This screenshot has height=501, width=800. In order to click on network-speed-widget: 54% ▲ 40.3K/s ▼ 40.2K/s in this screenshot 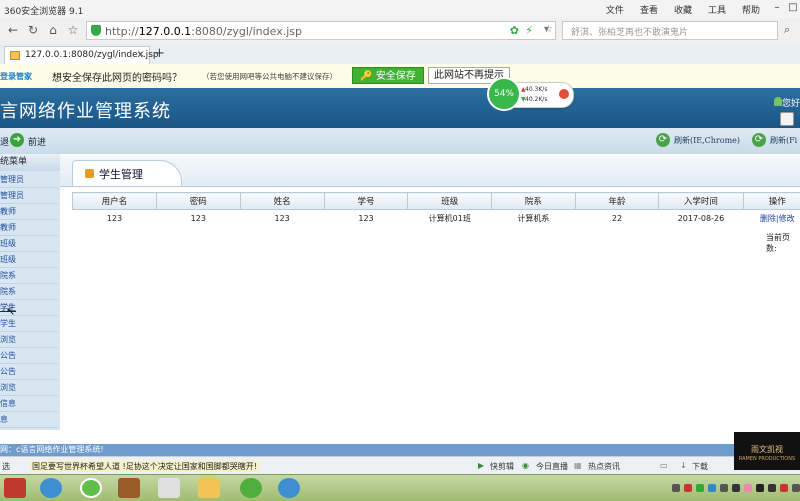, I will do `click(532, 95)`.